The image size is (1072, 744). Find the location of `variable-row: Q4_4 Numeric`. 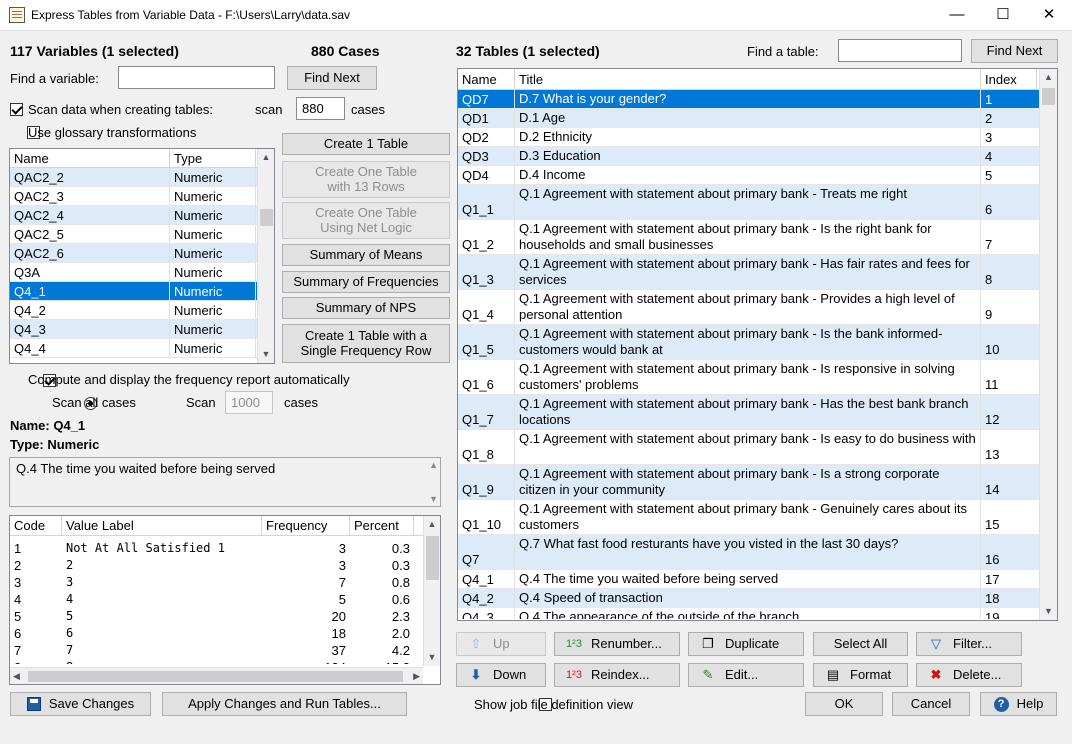

variable-row: Q4_4 Numeric is located at coordinates (142, 348).